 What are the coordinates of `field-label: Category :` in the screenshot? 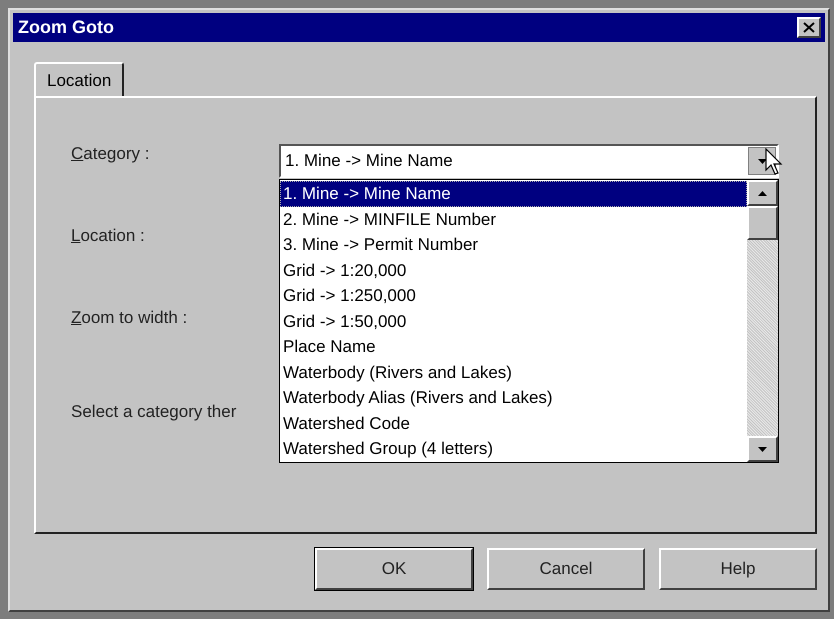 It's located at (110, 154).